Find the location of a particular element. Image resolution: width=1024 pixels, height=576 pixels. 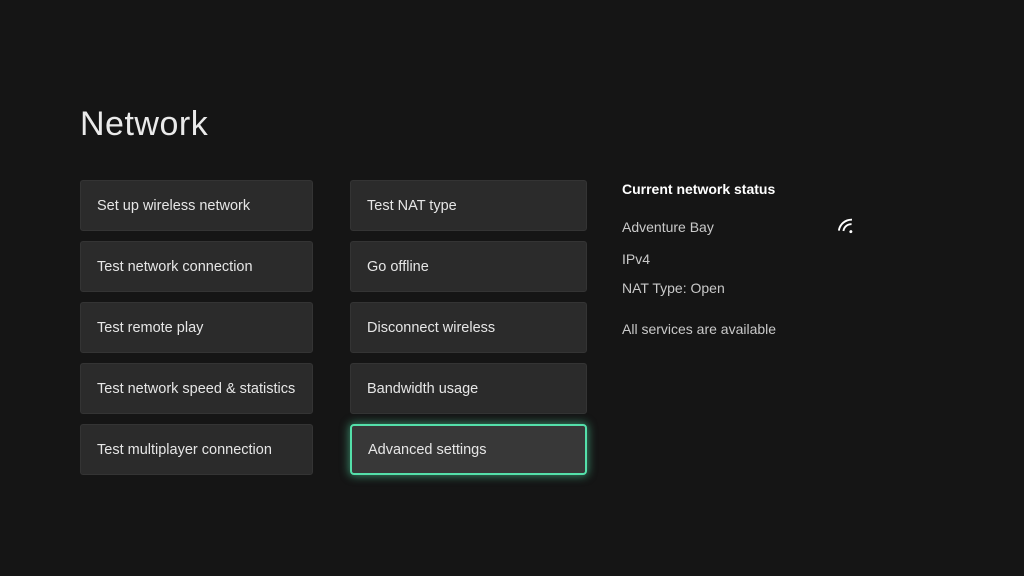

test-network-speed-statistics-button: Test network speed & statistics is located at coordinates (196, 388).